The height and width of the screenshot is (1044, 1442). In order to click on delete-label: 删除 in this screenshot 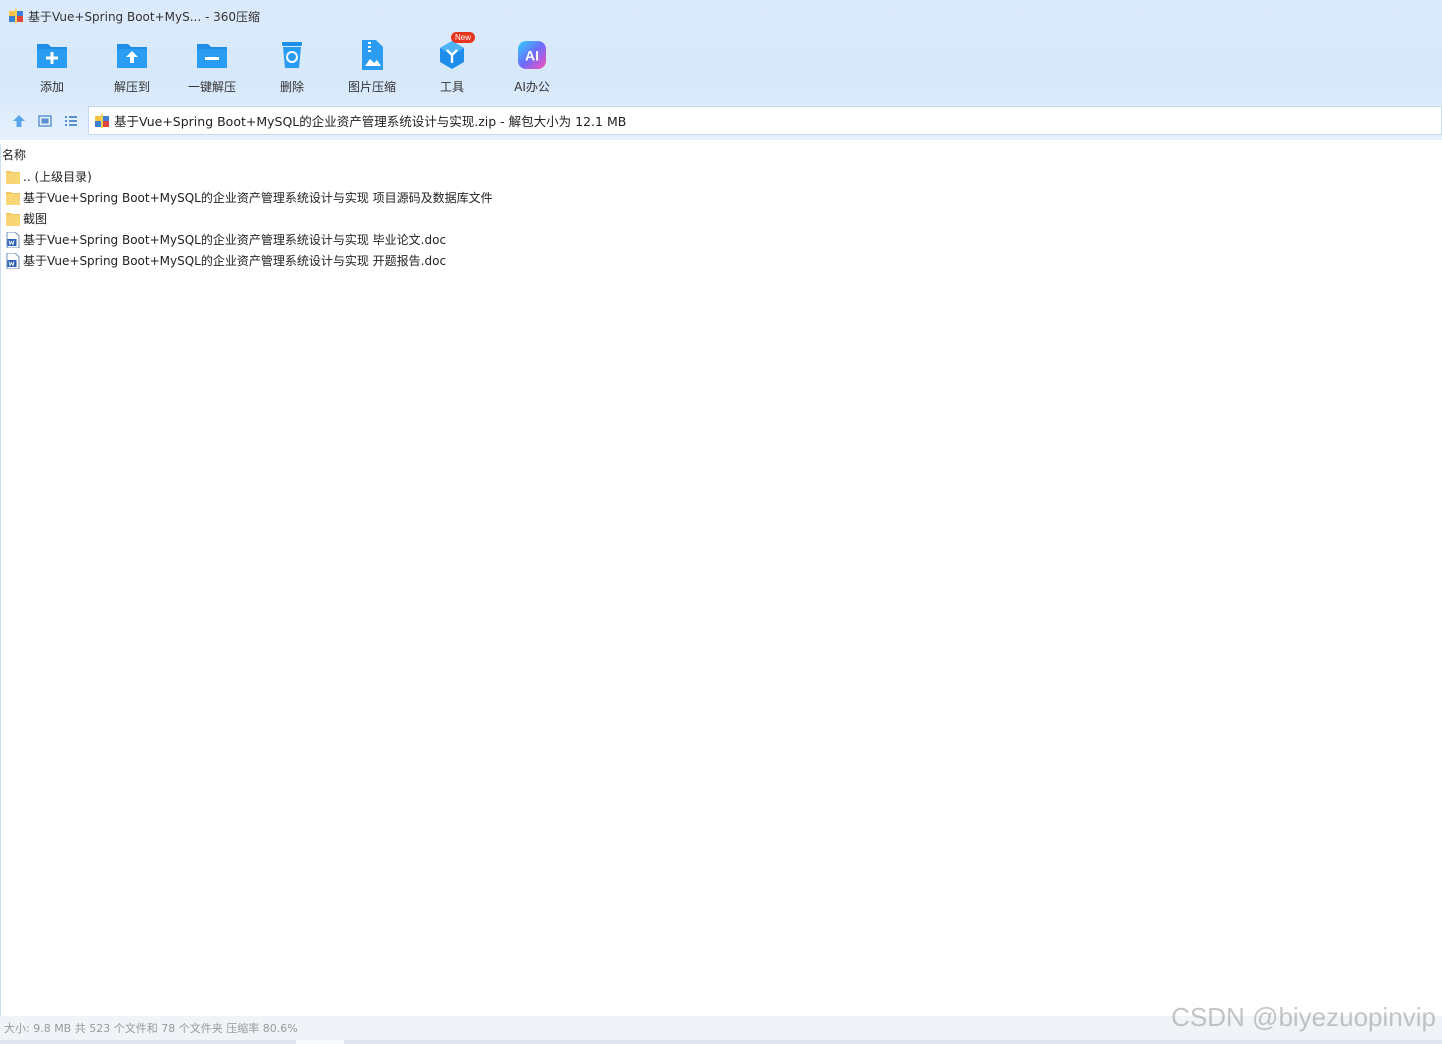, I will do `click(291, 87)`.